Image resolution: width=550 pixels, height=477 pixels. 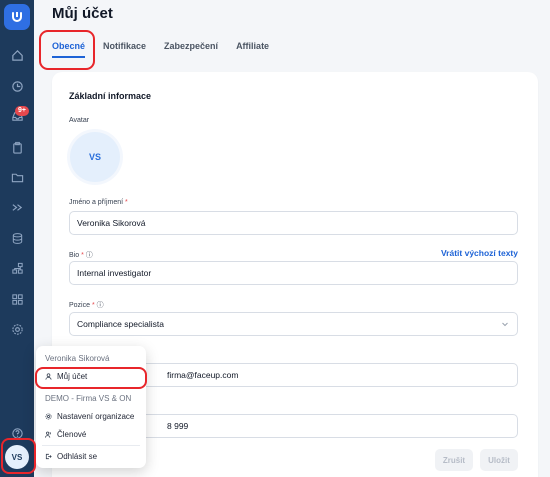 I want to click on user-avatar-button: VS, so click(x=17, y=457).